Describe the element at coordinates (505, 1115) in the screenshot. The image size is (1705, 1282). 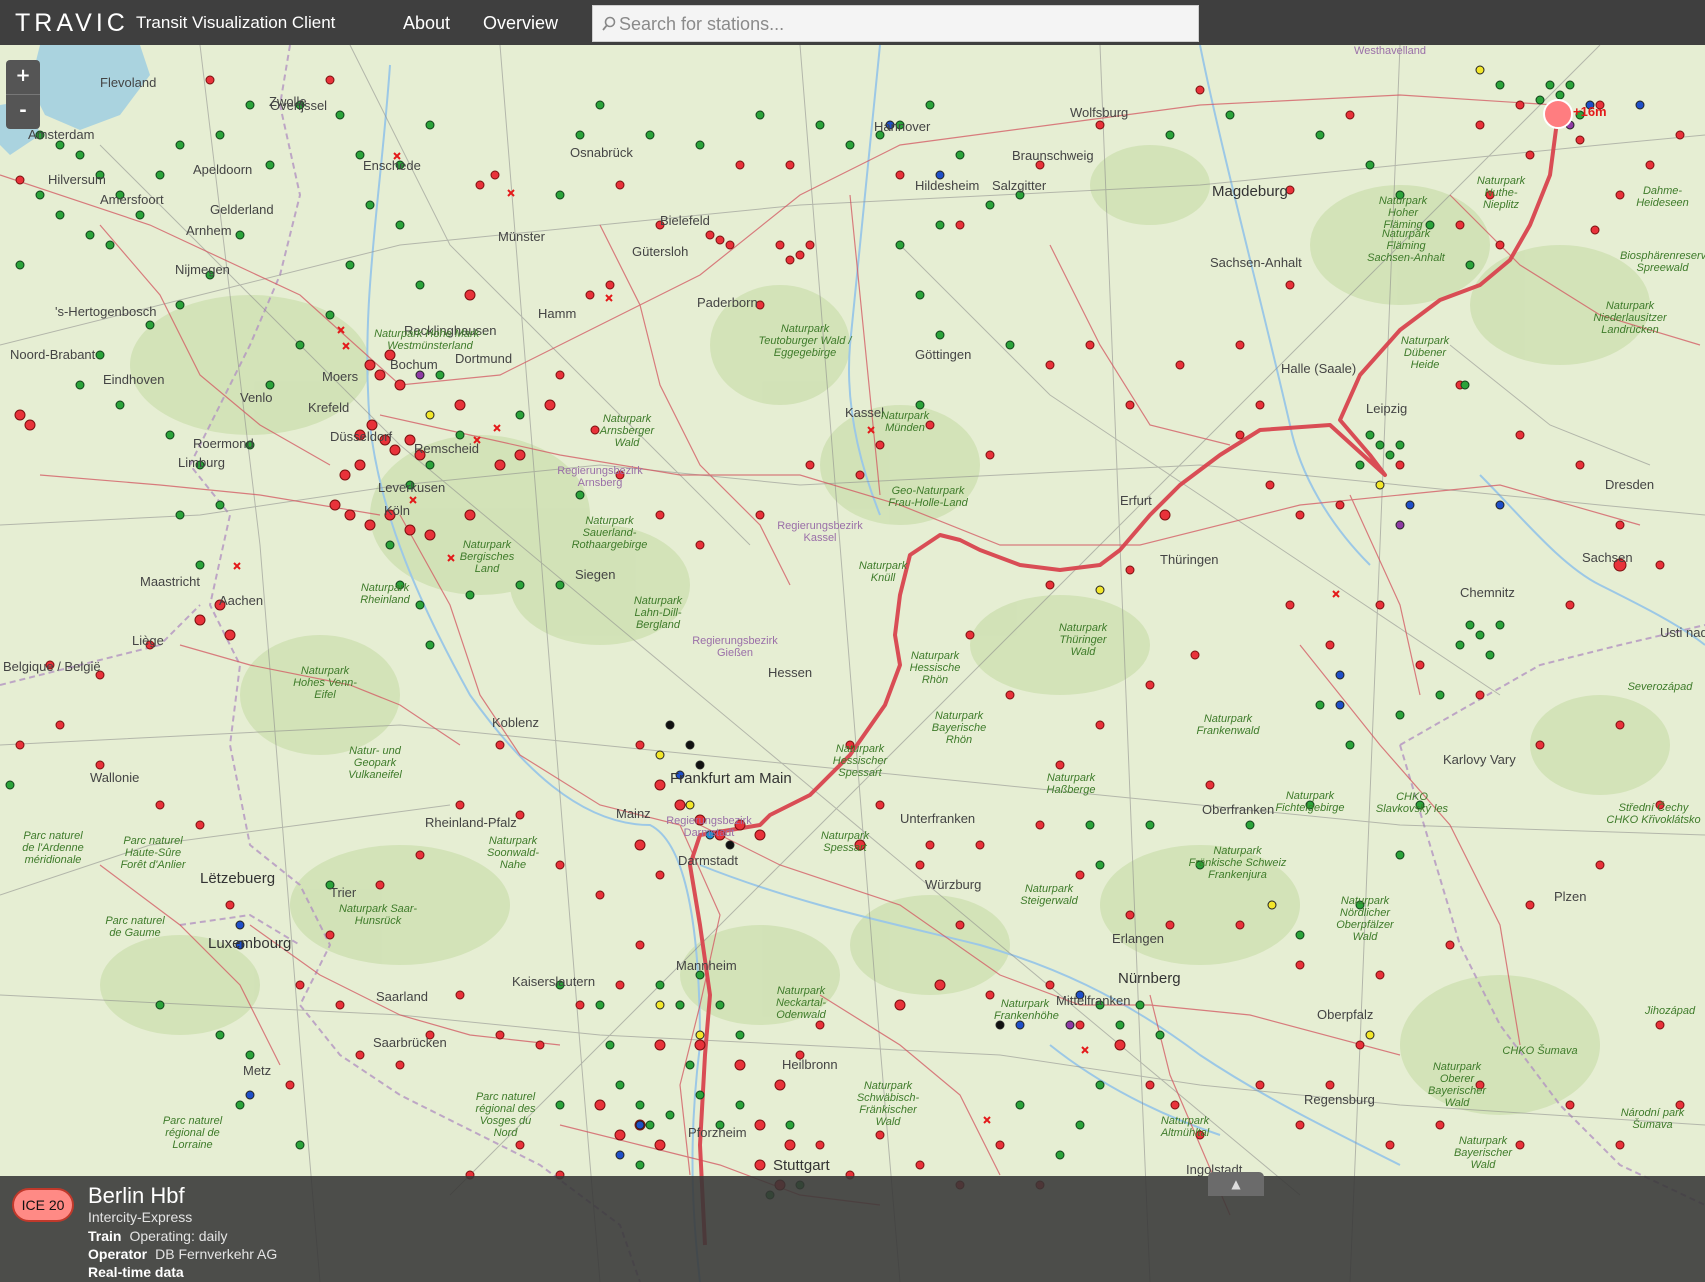
I see `park-label: Parc naturel régional des Vosges du Nord` at that location.